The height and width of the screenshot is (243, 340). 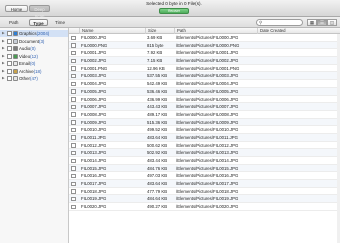 I want to click on file-size: 484.64 KB, so click(x=157, y=199).